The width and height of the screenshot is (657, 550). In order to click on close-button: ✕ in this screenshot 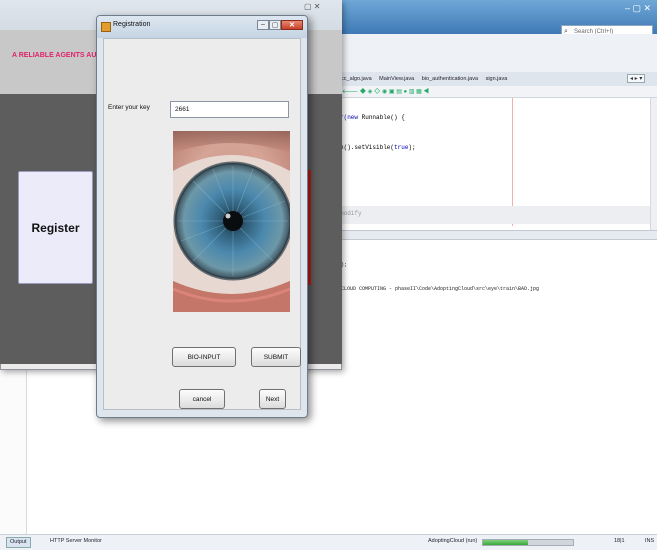, I will do `click(292, 25)`.